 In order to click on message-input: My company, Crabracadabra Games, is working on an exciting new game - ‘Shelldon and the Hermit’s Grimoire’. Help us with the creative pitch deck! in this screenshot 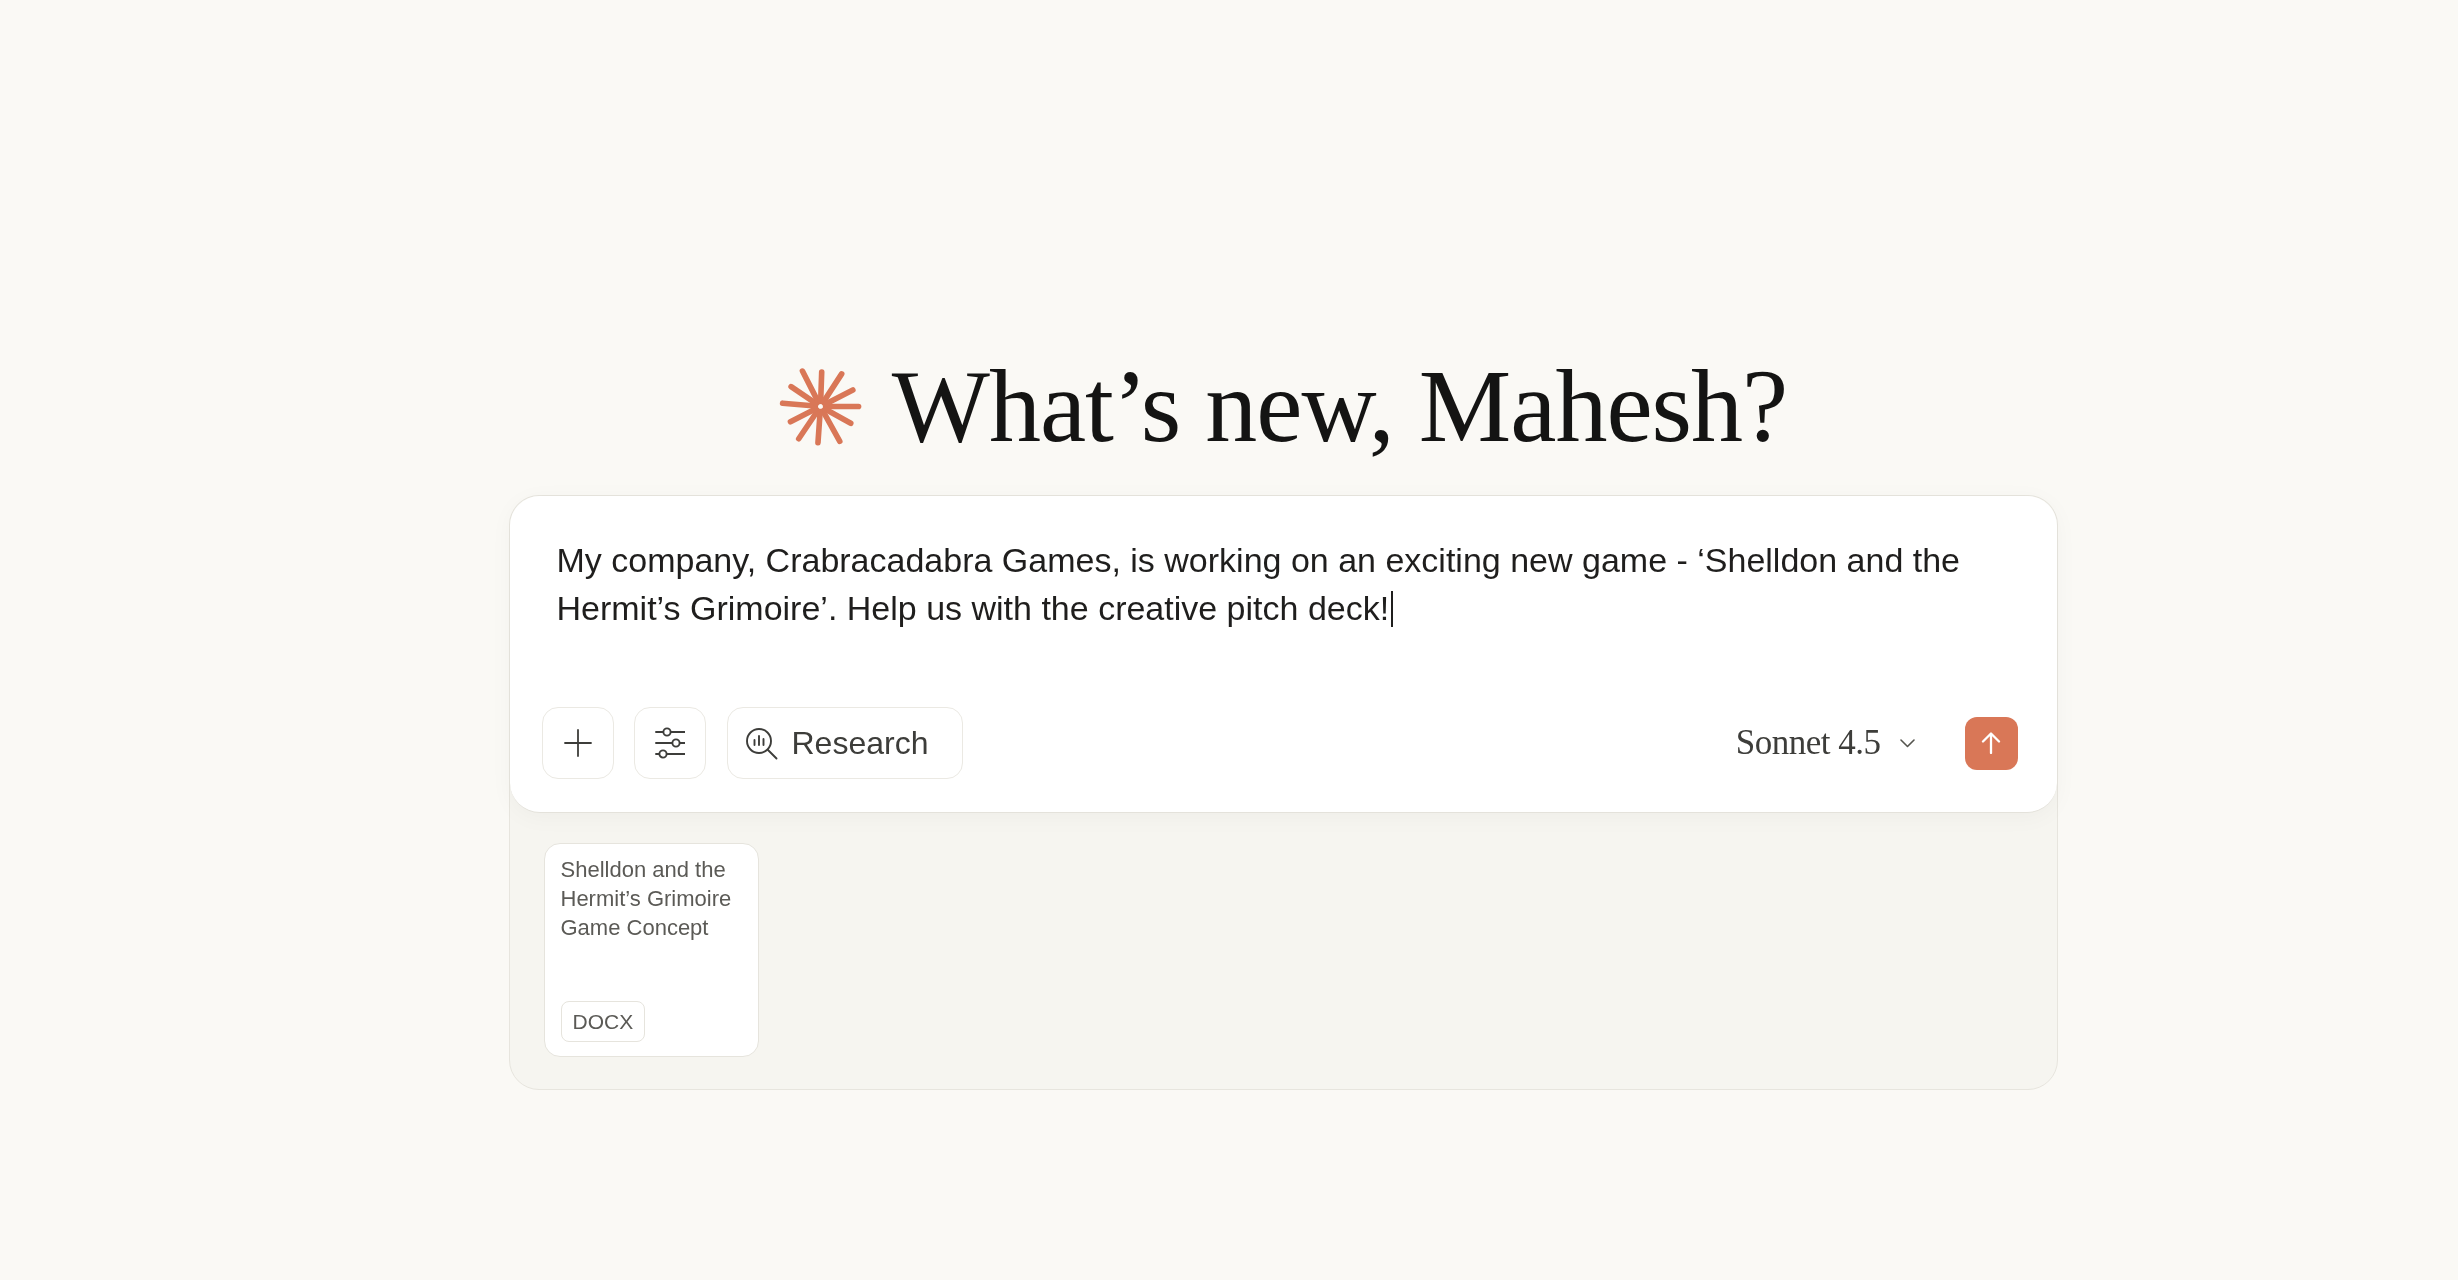, I will do `click(1279, 584)`.